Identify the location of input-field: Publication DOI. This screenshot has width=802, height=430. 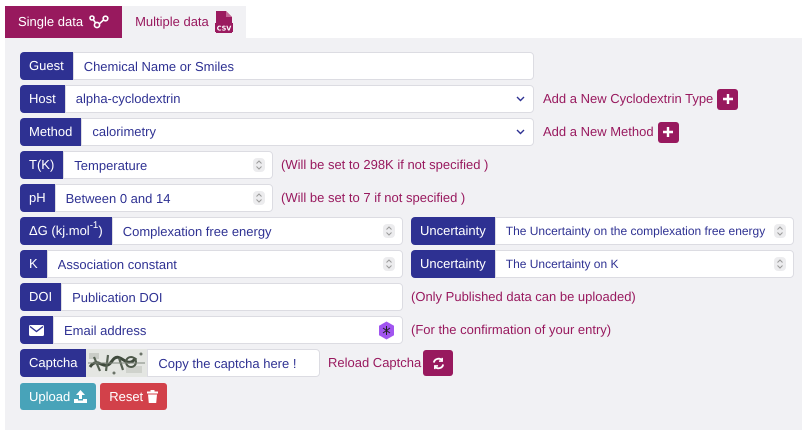
(232, 297).